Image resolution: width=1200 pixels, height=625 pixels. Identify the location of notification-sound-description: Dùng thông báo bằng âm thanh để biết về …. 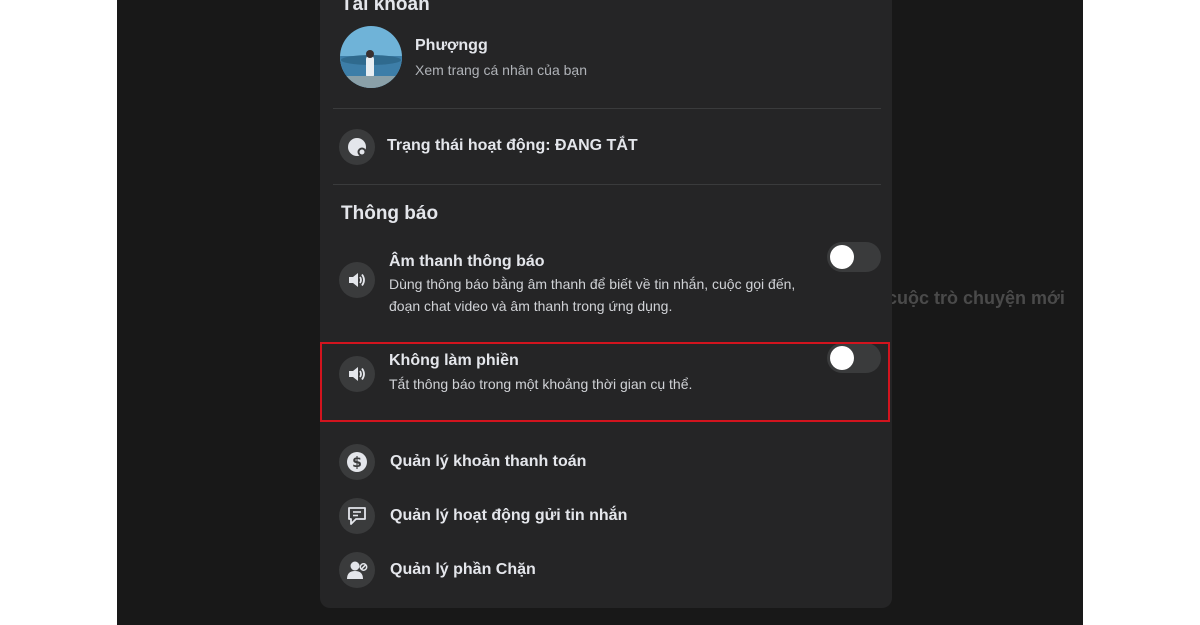
(592, 295).